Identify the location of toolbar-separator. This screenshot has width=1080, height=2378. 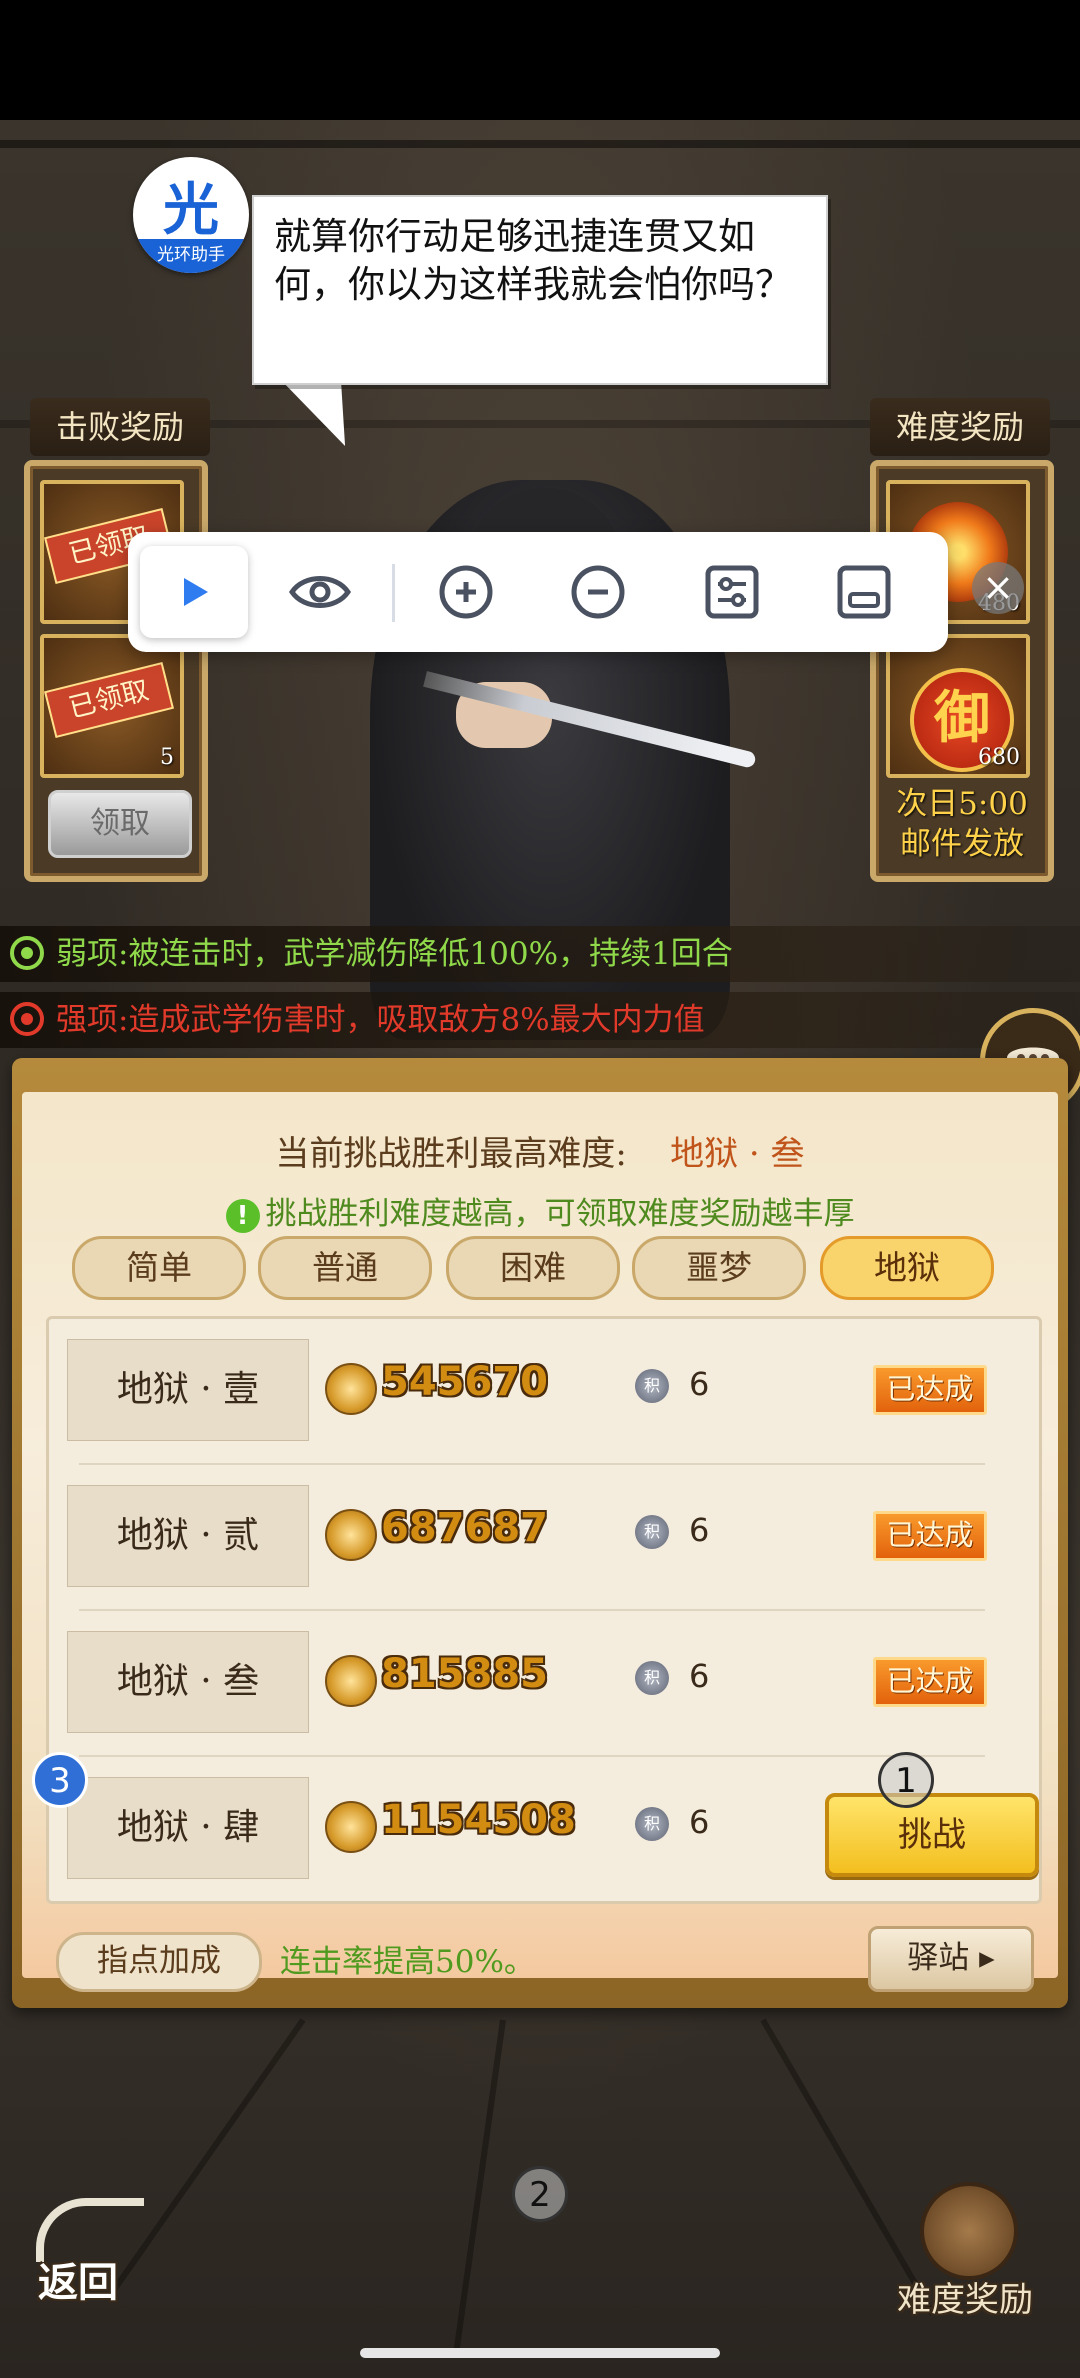
(393, 593).